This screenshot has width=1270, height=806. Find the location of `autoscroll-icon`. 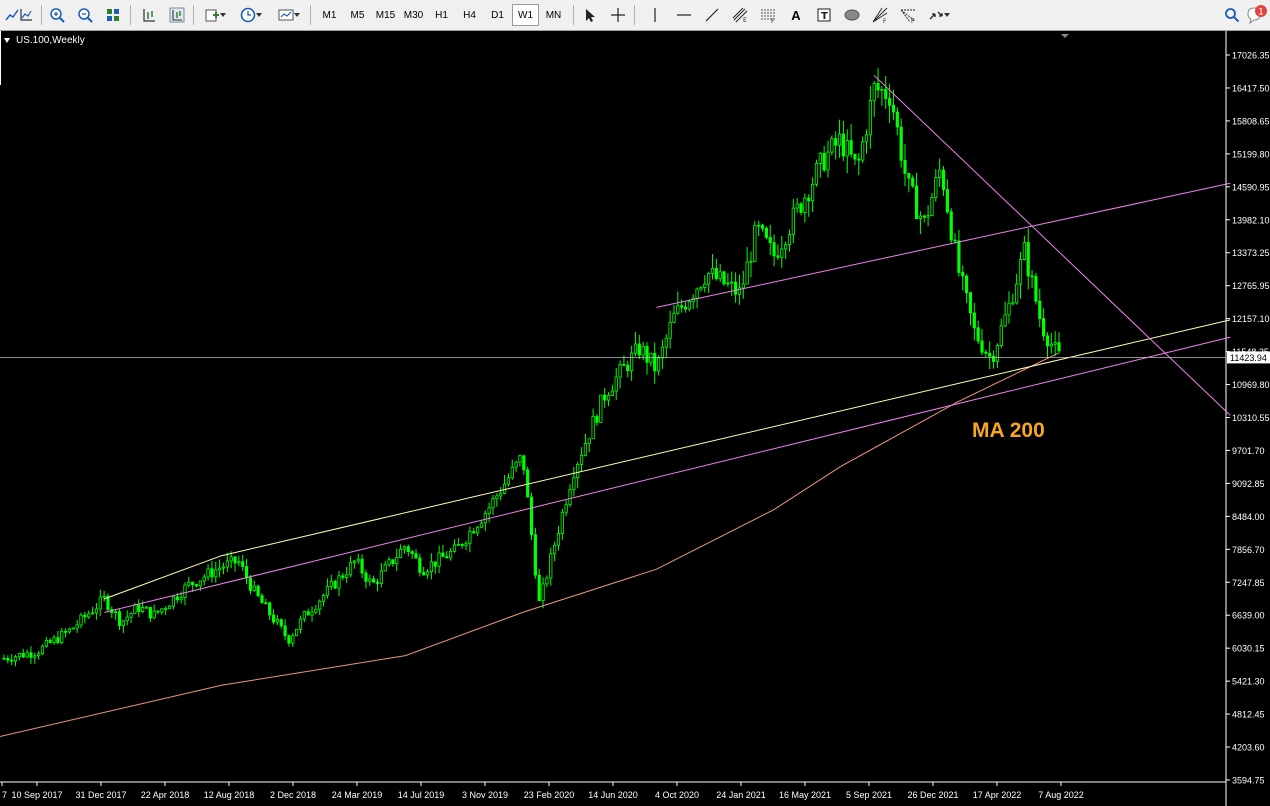

autoscroll-icon is located at coordinates (177, 15).